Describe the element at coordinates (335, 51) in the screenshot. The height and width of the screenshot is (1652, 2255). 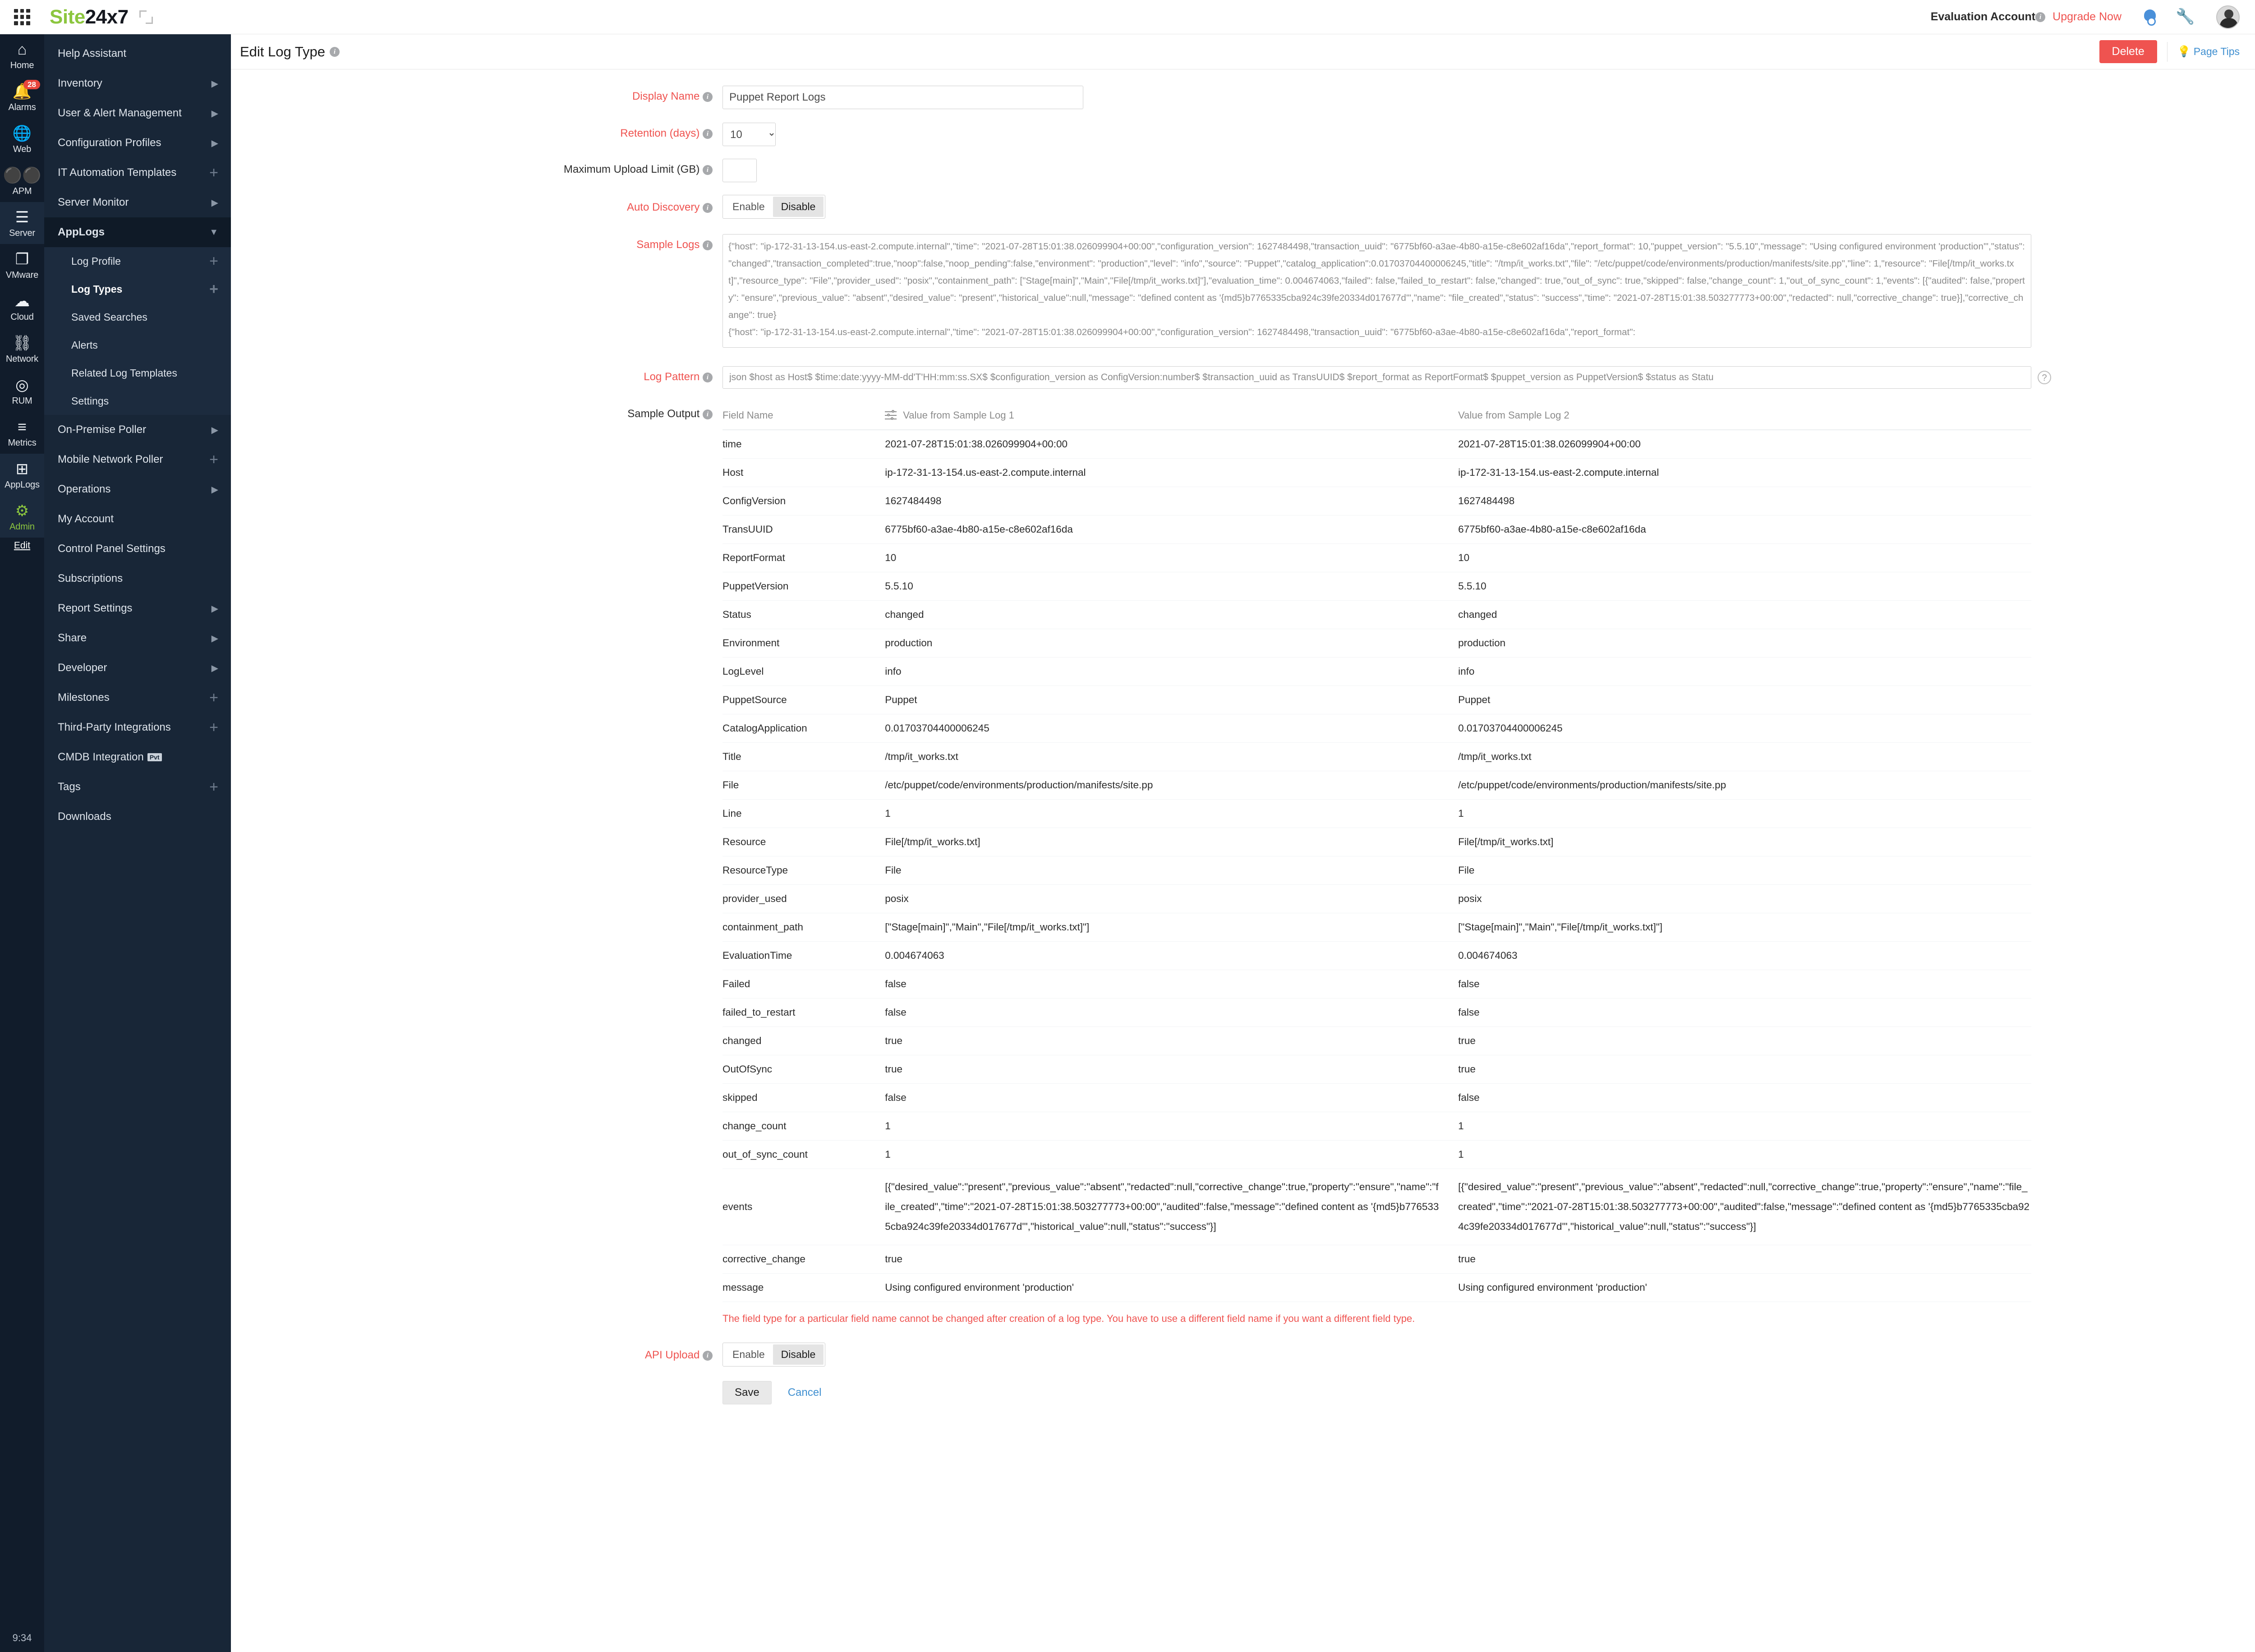
I see `page-title-info-icon: i` at that location.